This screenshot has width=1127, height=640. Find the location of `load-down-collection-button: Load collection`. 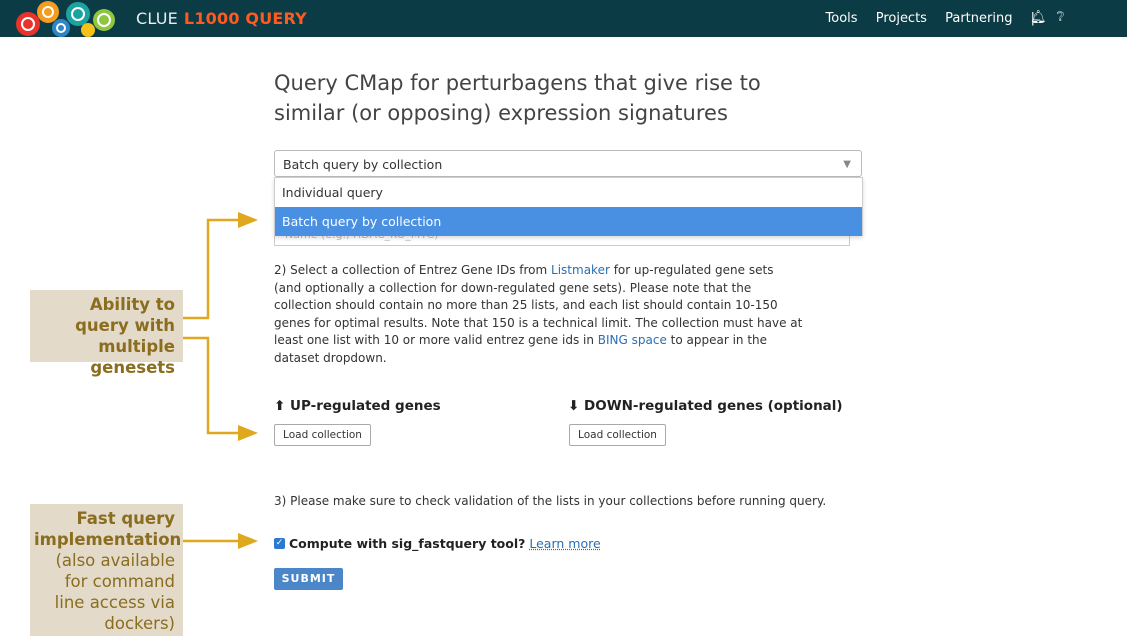

load-down-collection-button: Load collection is located at coordinates (617, 435).